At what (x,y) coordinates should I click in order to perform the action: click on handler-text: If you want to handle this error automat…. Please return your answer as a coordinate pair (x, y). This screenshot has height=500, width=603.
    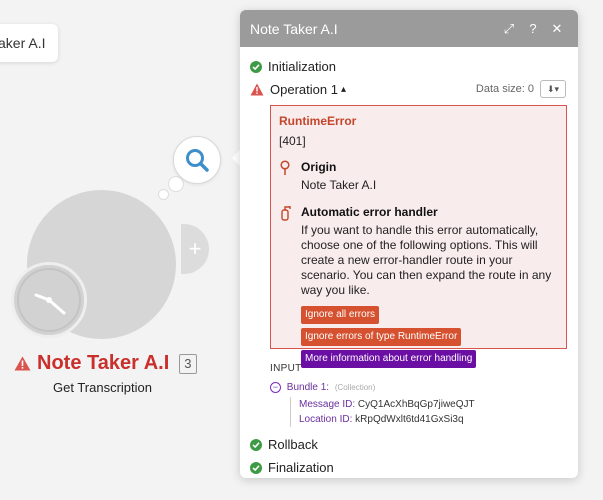
    Looking at the image, I should click on (426, 260).